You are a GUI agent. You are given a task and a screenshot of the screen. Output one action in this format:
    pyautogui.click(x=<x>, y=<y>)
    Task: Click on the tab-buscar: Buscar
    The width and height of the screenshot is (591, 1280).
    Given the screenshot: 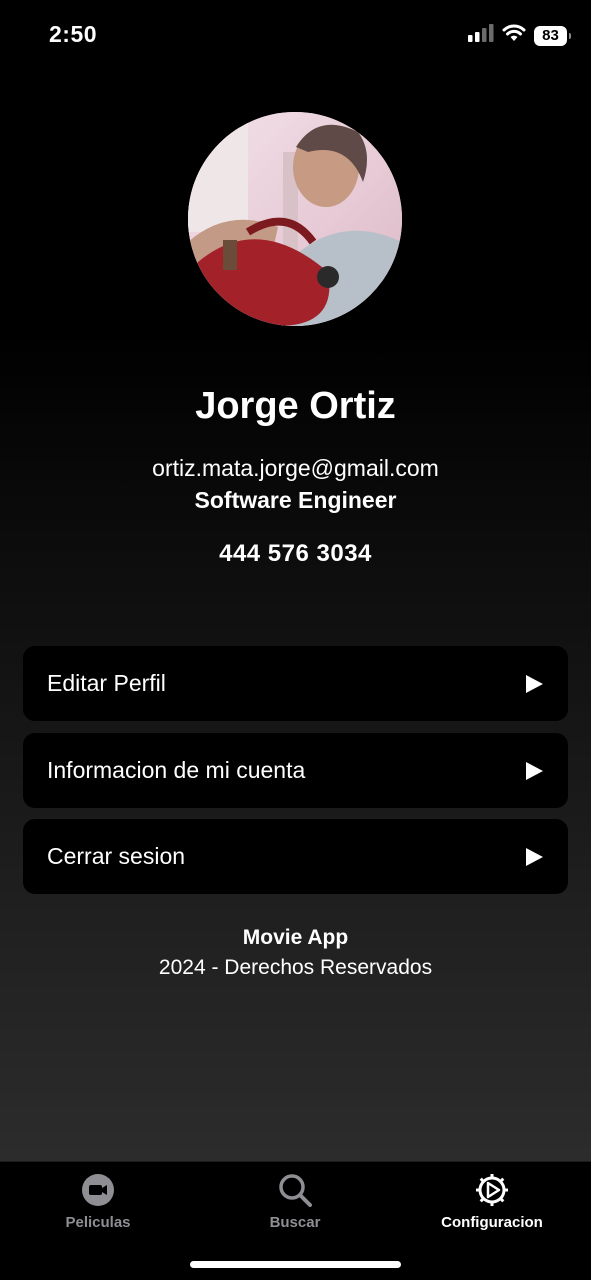 What is the action you would take?
    pyautogui.click(x=295, y=1201)
    